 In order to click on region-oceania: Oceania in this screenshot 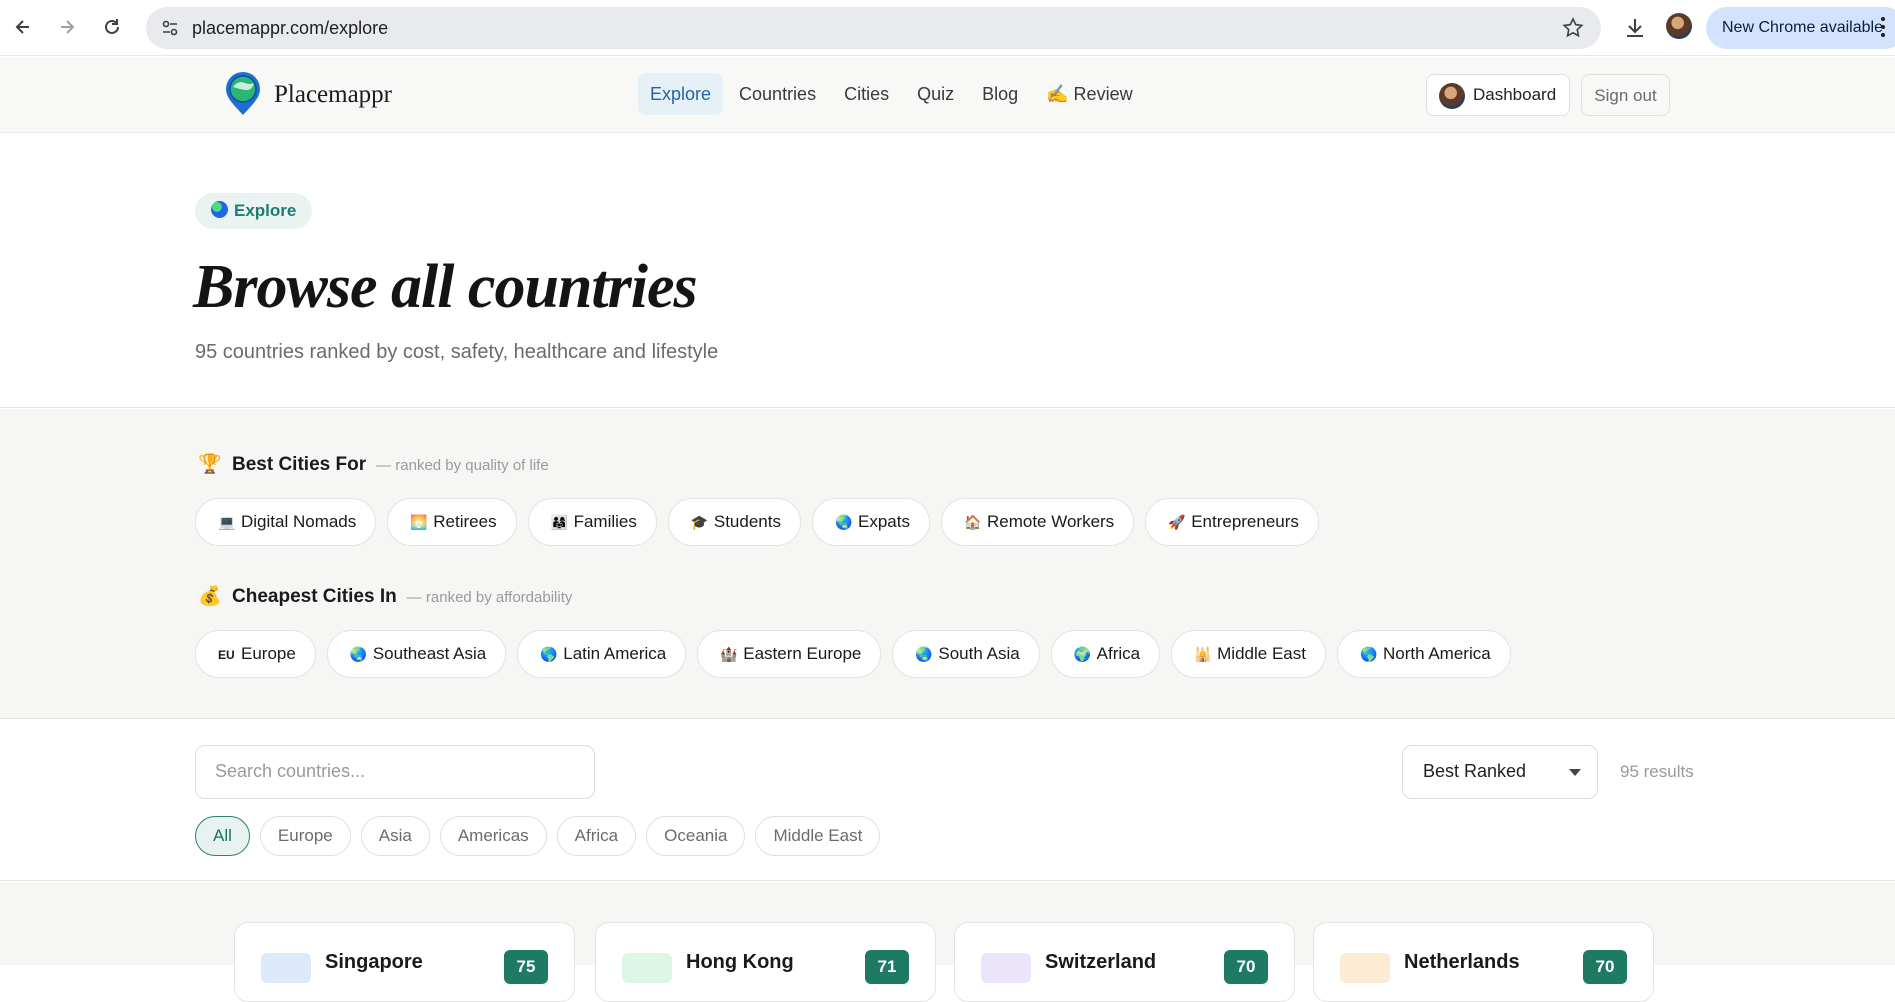, I will do `click(696, 836)`.